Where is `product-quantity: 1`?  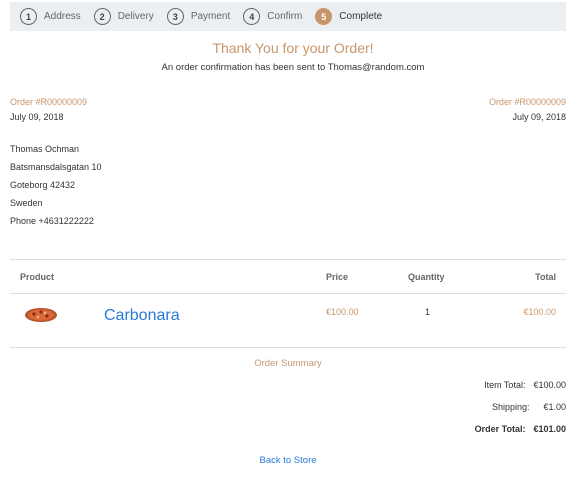 product-quantity: 1 is located at coordinates (428, 312).